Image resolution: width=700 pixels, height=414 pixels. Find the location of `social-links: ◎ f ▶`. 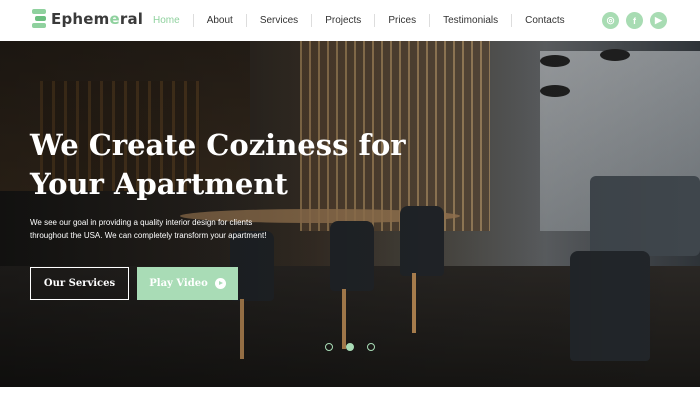

social-links: ◎ f ▶ is located at coordinates (634, 20).